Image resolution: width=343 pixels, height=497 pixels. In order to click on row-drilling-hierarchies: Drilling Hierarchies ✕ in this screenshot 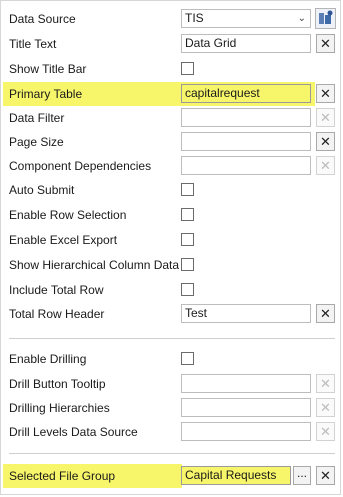, I will do `click(171, 408)`.